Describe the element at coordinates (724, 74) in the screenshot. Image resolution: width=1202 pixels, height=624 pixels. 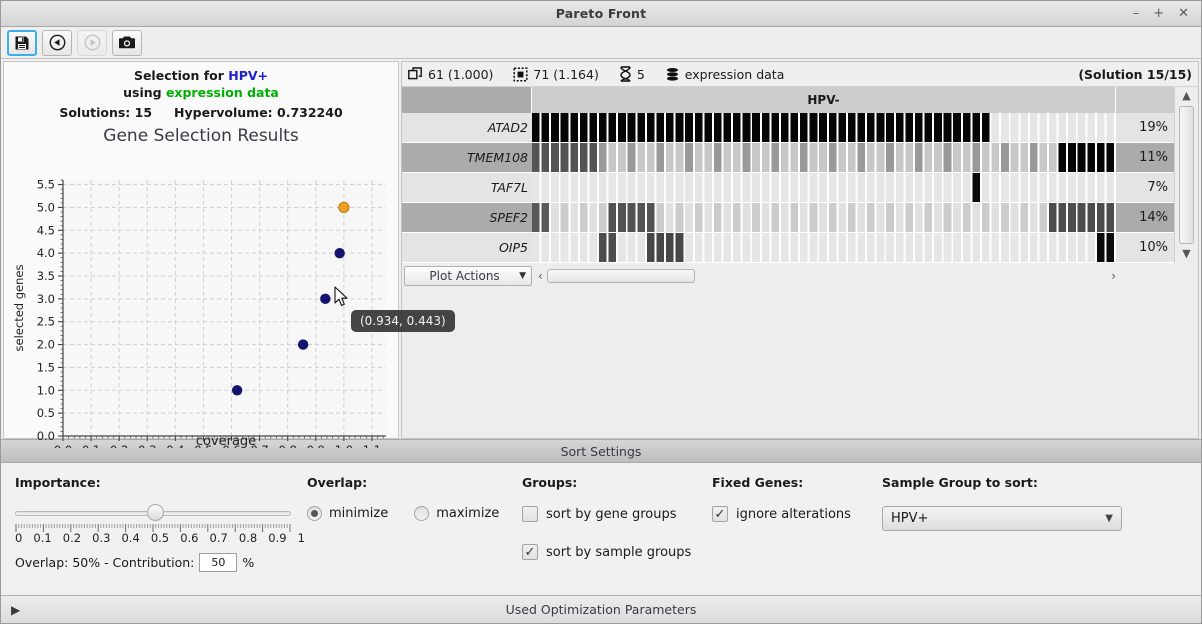
I see `data-info: expression data` at that location.